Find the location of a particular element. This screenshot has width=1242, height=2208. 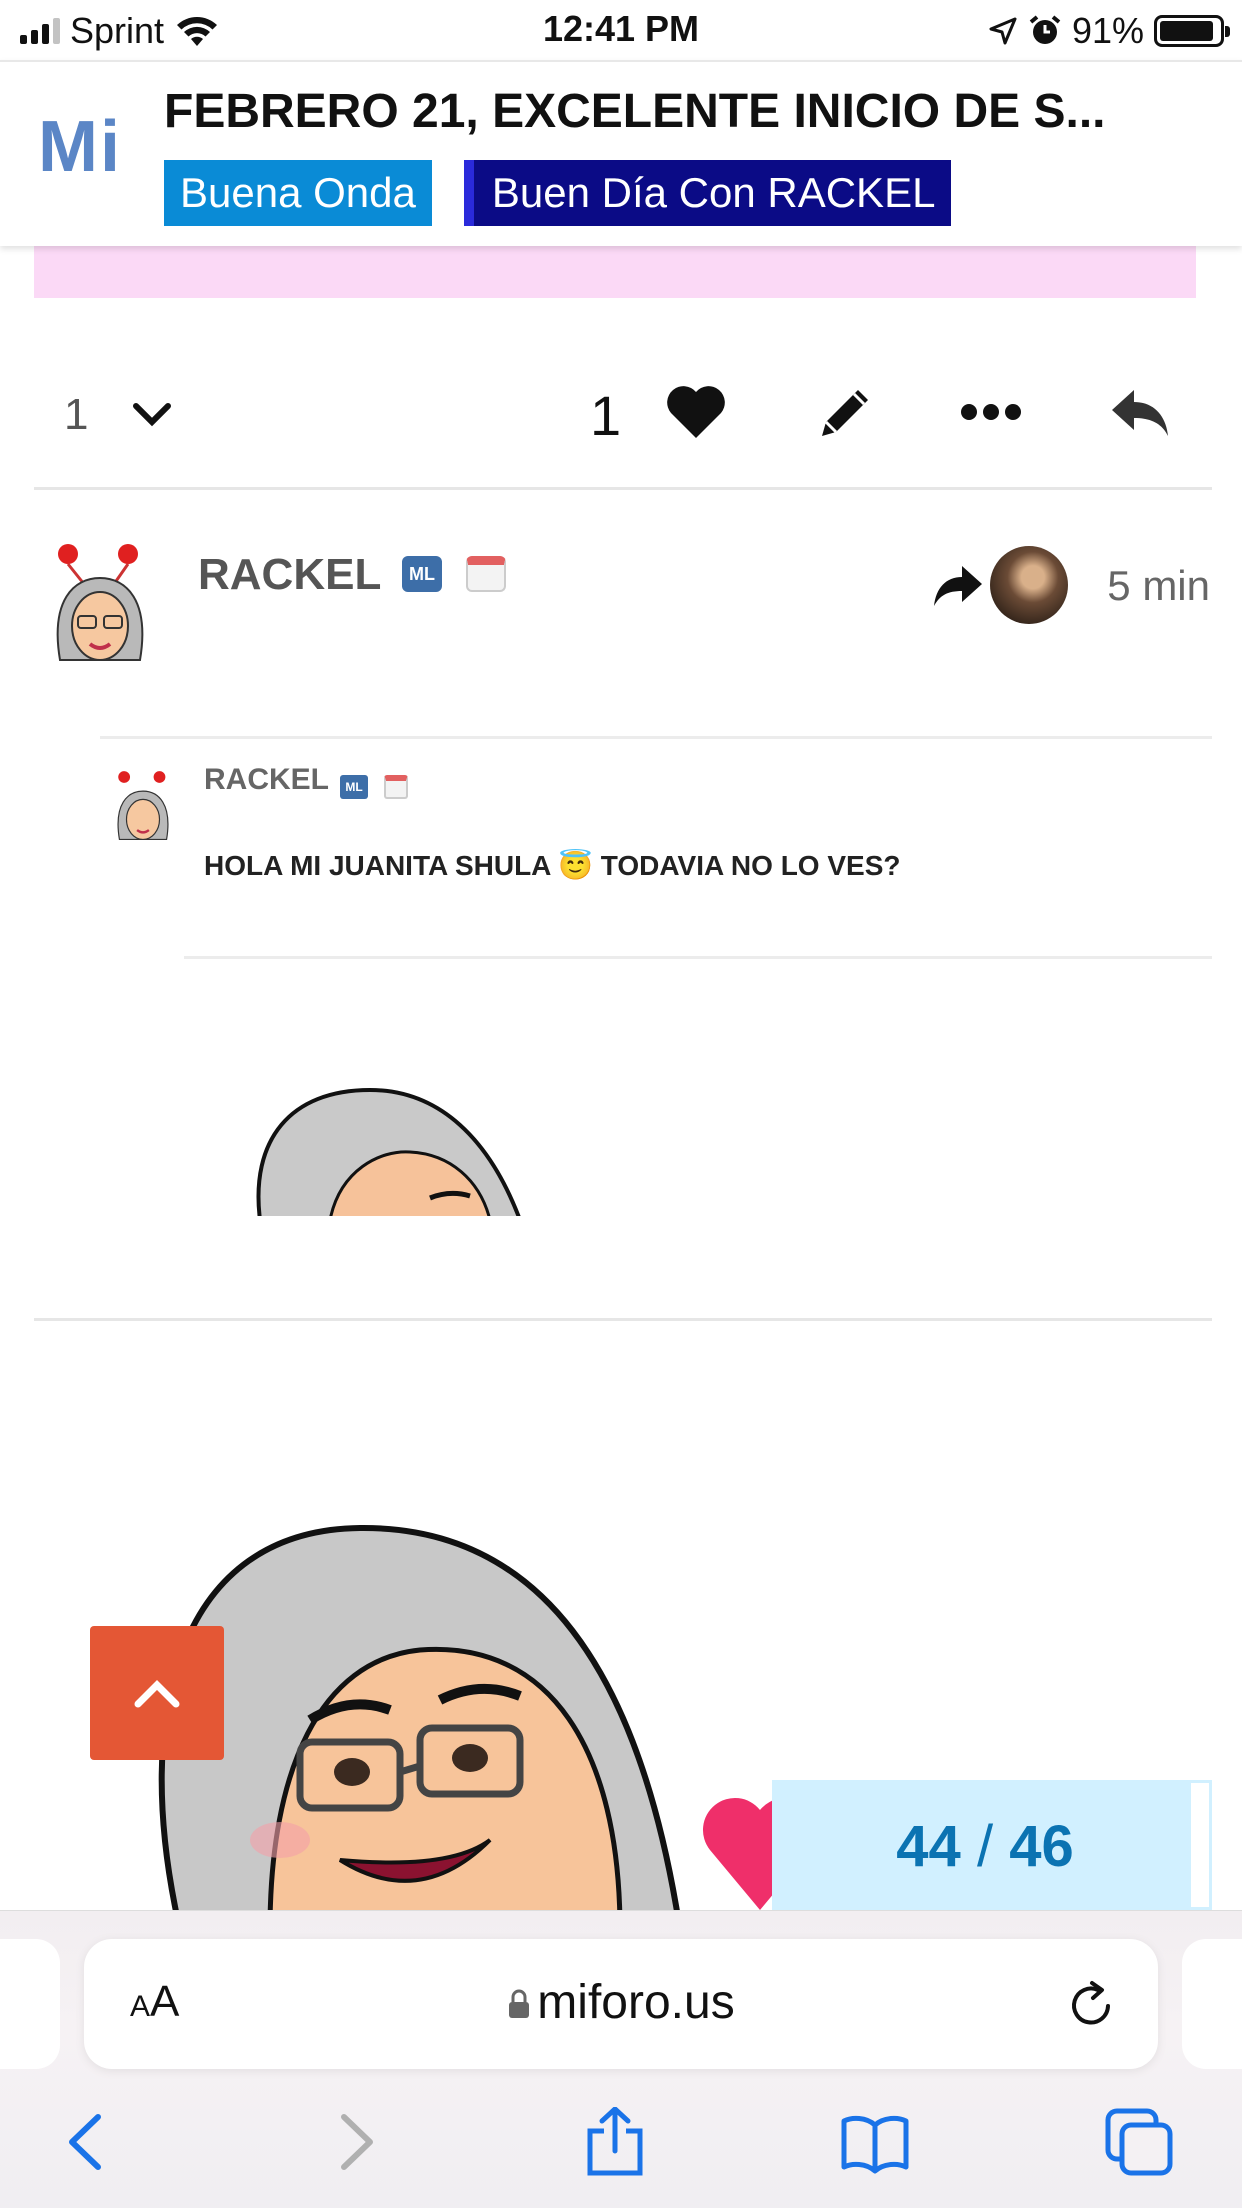

user-badge-ml: ML is located at coordinates (422, 574).